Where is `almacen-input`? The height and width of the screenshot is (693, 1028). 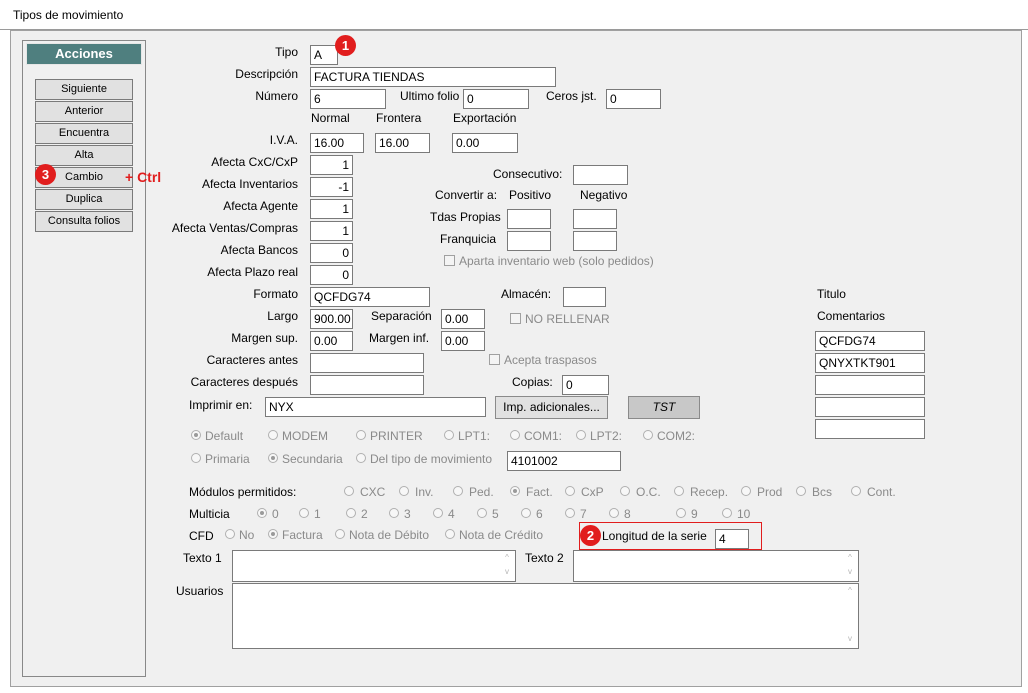
almacen-input is located at coordinates (584, 297).